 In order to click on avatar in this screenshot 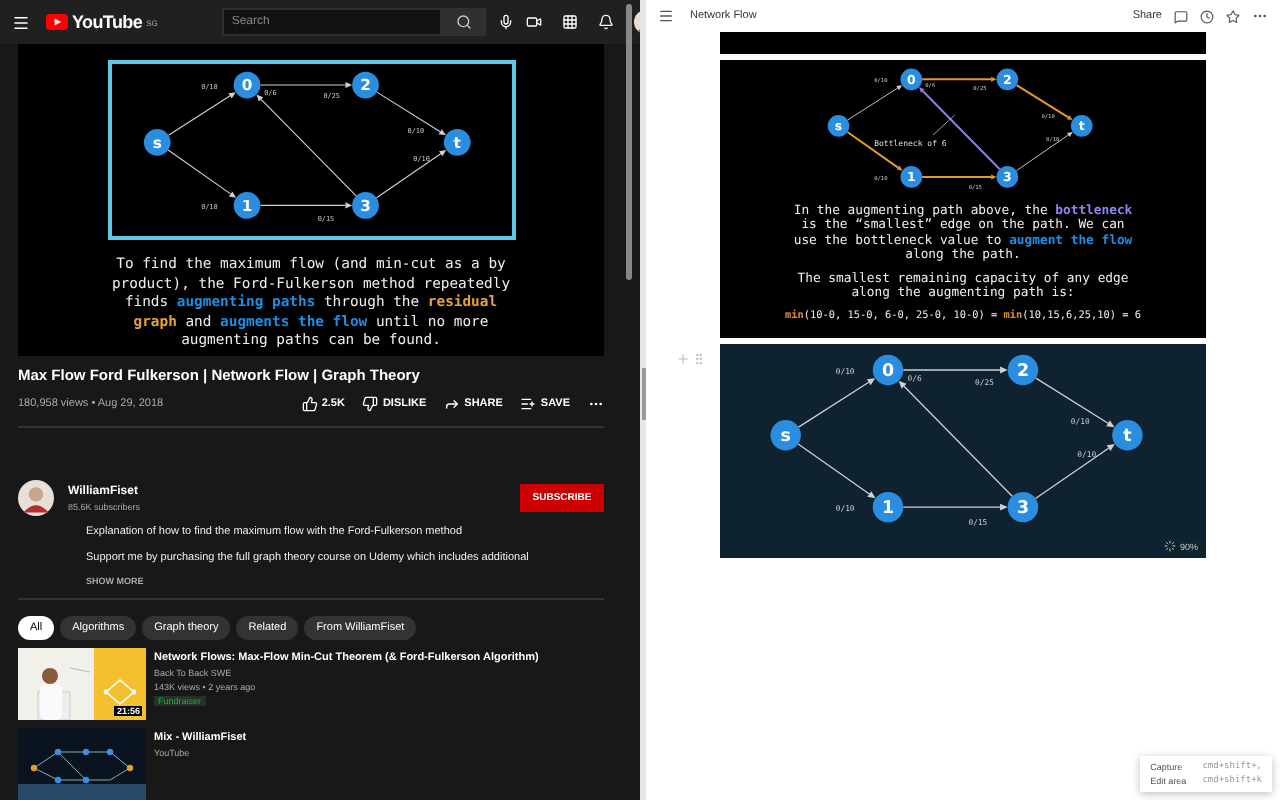, I will do `click(36, 498)`.